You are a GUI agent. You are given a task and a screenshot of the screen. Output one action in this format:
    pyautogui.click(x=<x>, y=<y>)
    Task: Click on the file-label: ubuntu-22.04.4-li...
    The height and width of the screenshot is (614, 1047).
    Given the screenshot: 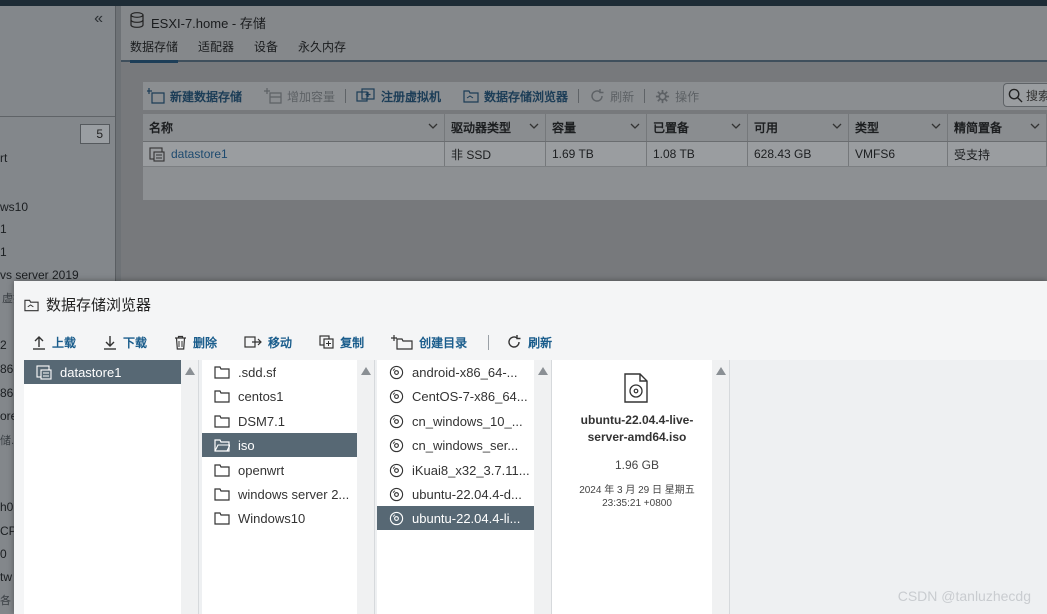 What is the action you would take?
    pyautogui.click(x=466, y=518)
    